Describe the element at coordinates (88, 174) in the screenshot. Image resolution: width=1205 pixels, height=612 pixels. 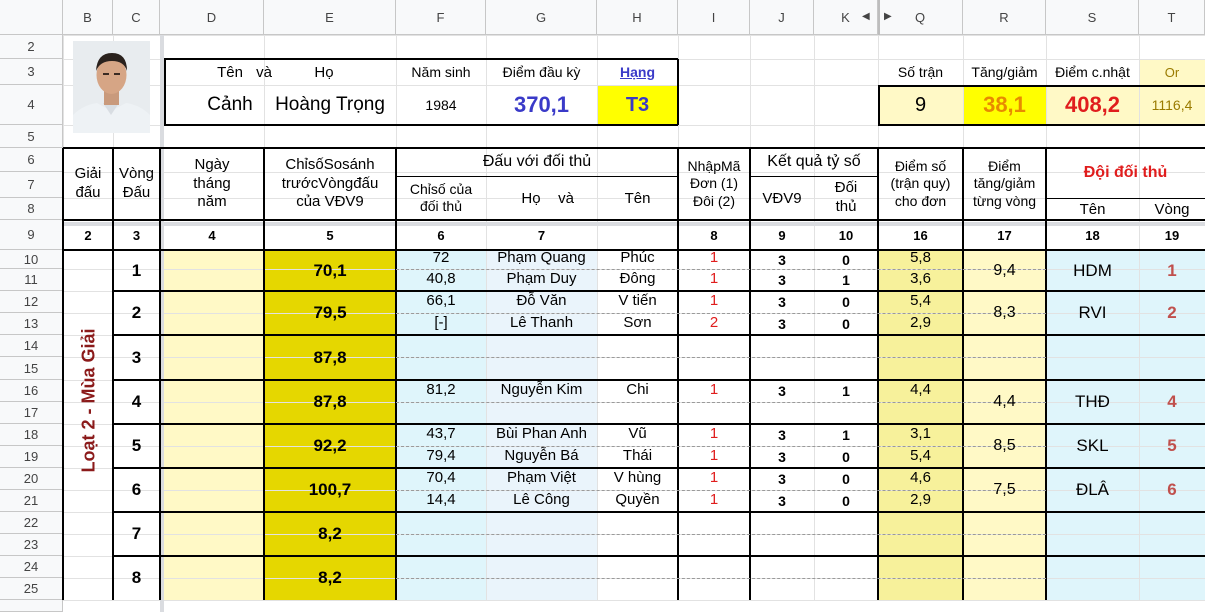
I see `header-tournament-line: Giải` at that location.